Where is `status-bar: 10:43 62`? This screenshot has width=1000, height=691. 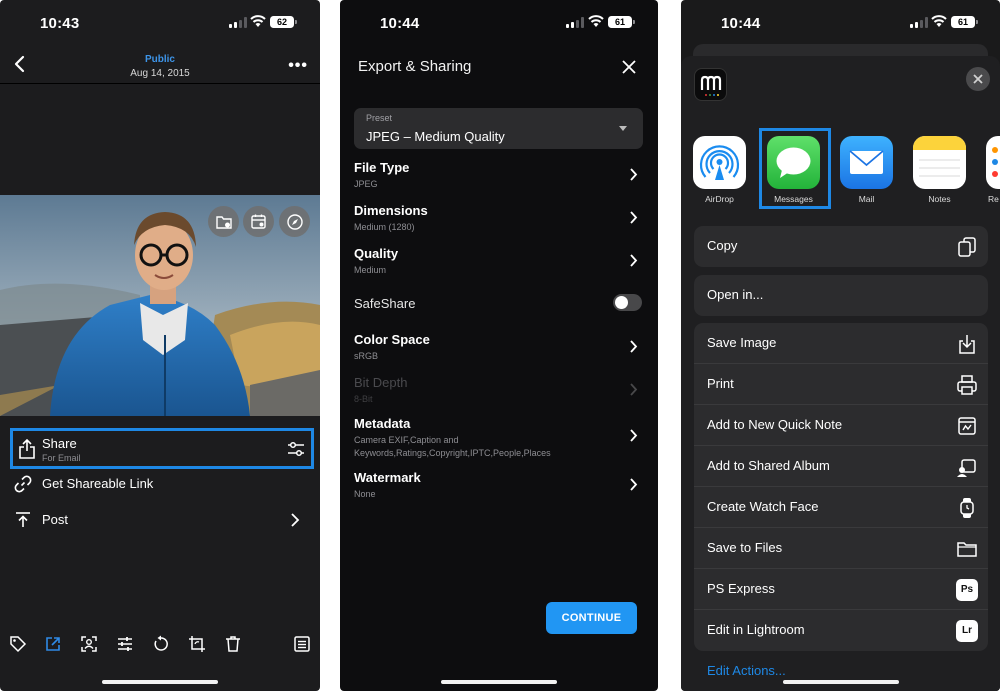
status-bar: 10:43 62 is located at coordinates (160, 22).